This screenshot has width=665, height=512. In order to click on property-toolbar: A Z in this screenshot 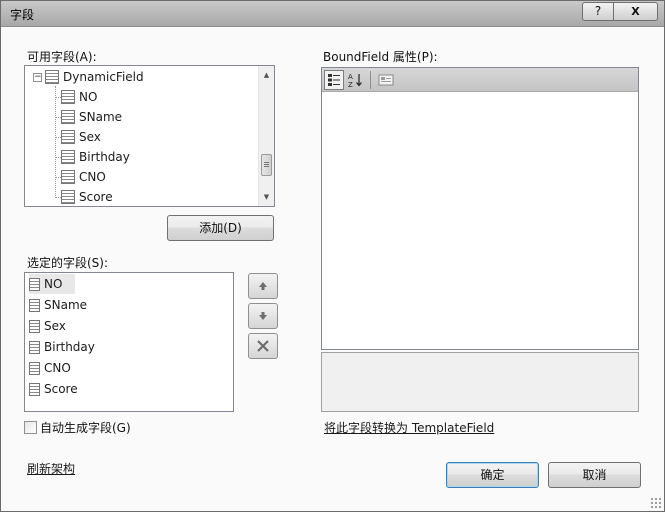, I will do `click(480, 80)`.